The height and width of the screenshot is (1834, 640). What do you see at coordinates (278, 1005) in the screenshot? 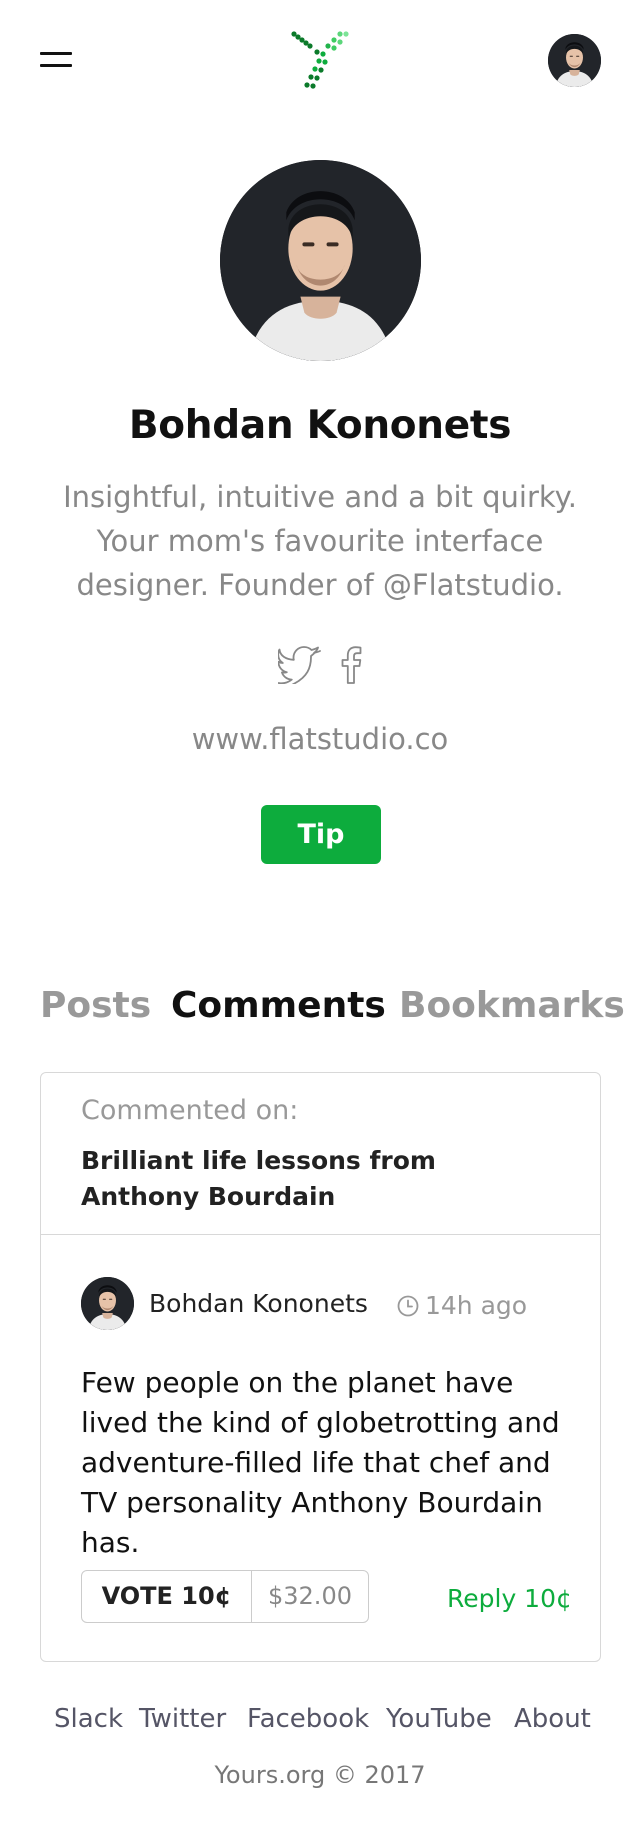
I see `tab-comments: Comments` at bounding box center [278, 1005].